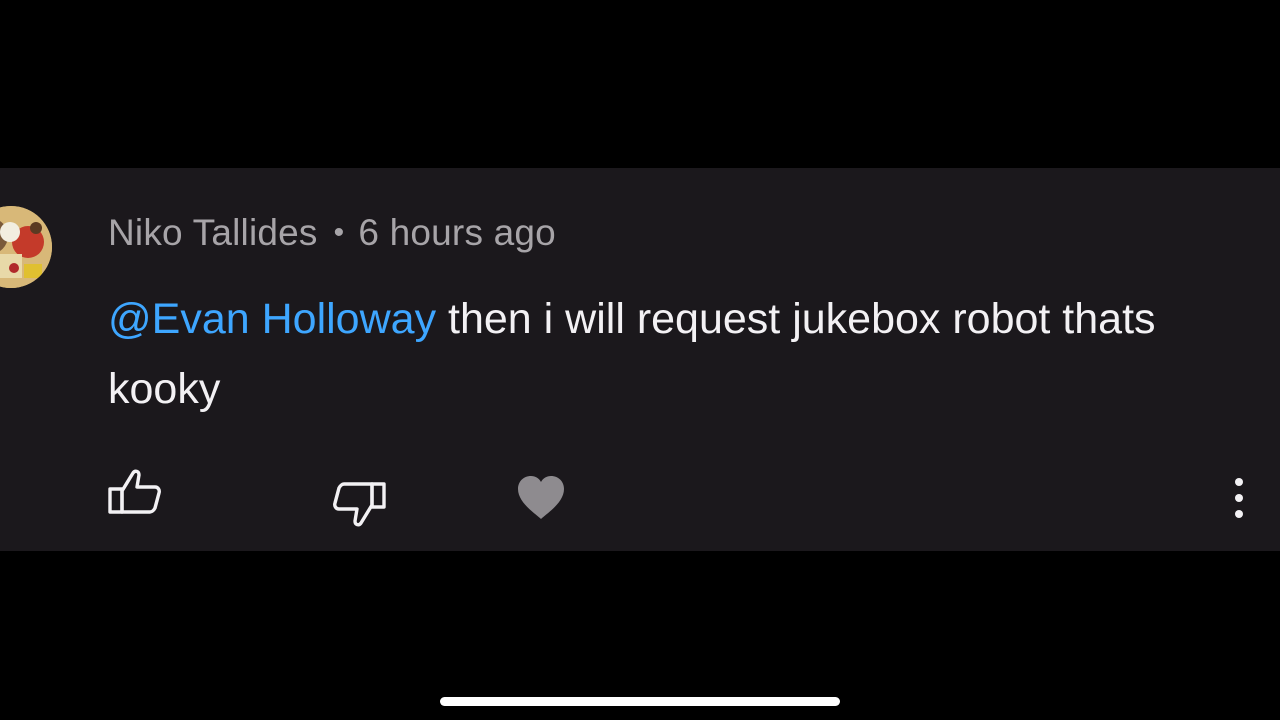 This screenshot has width=1280, height=720. I want to click on dislike-button, so click(359, 503).